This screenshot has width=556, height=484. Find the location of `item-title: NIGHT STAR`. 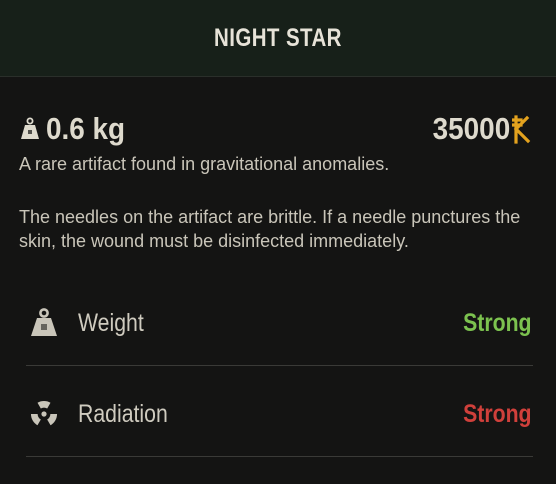

item-title: NIGHT STAR is located at coordinates (278, 37).